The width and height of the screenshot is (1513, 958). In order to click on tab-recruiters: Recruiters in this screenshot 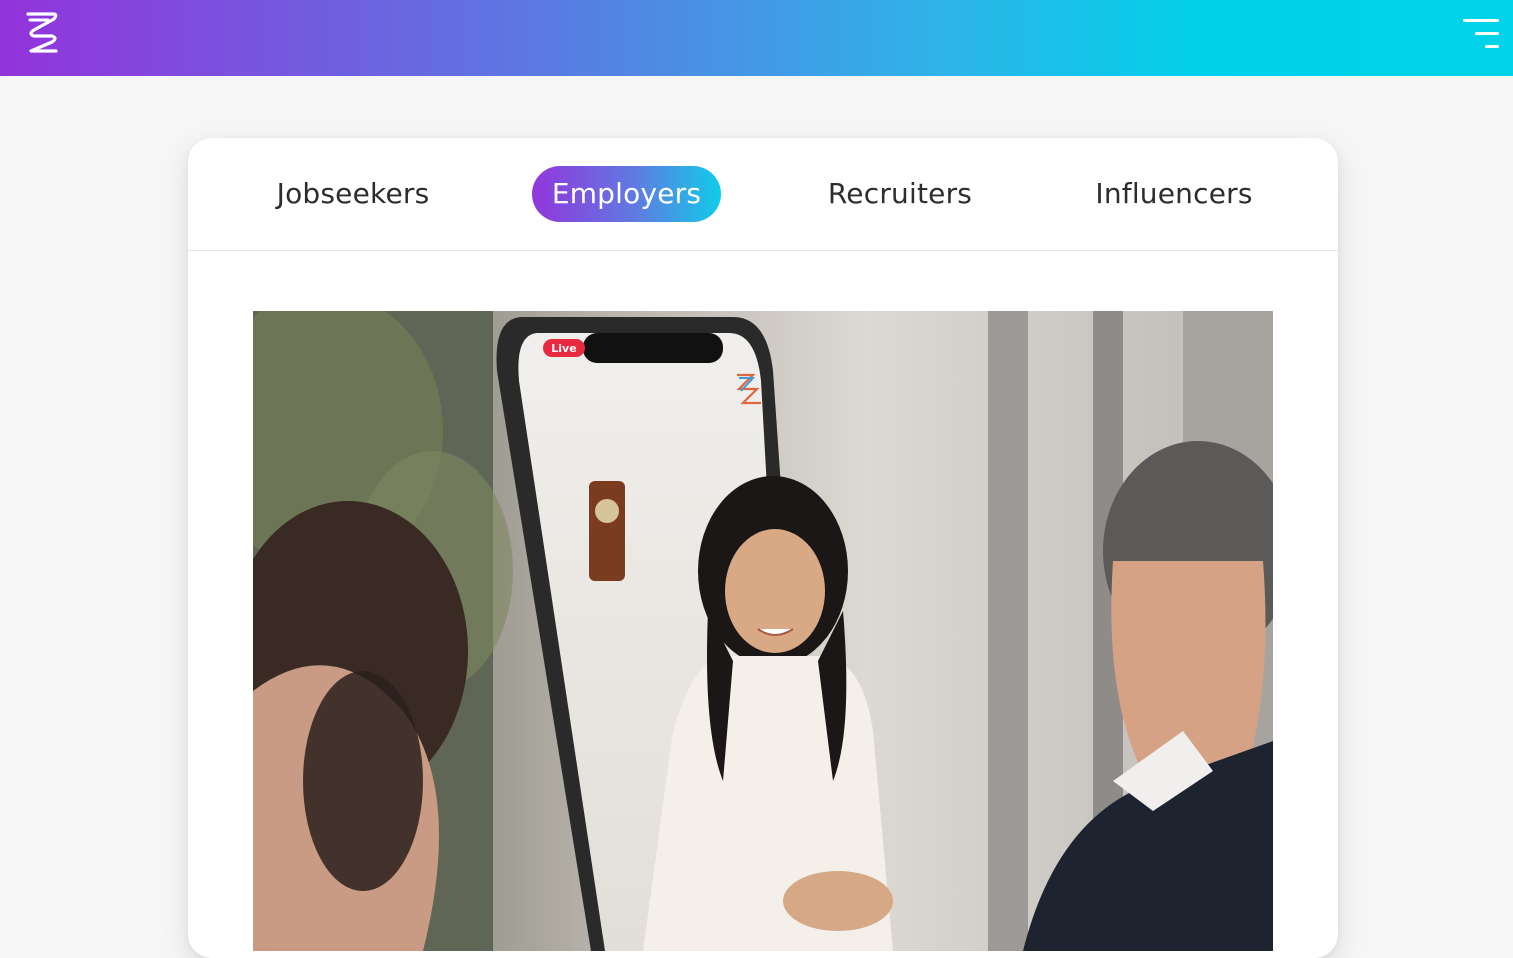, I will do `click(900, 194)`.